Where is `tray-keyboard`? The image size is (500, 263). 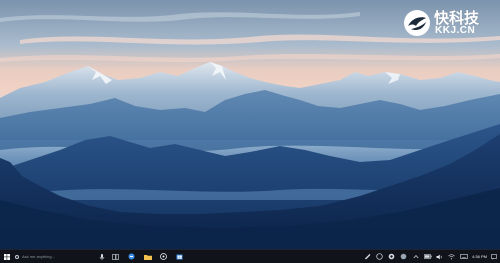
tray-keyboard is located at coordinates (463, 256).